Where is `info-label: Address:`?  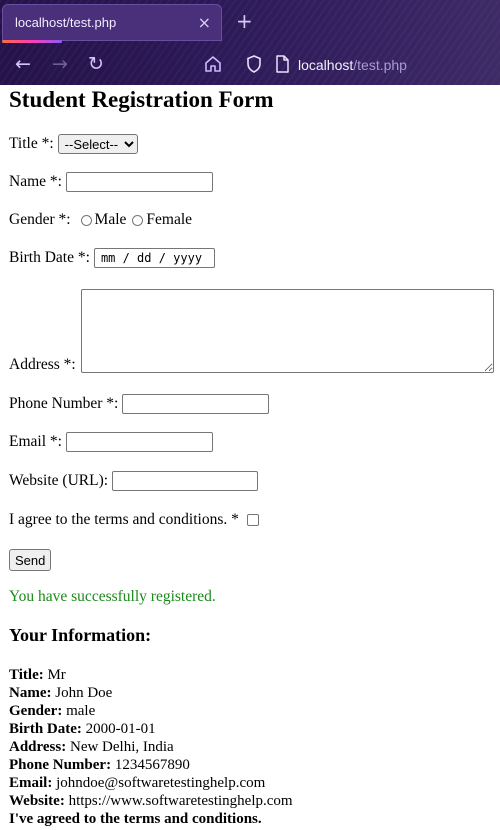
info-label: Address: is located at coordinates (38, 747).